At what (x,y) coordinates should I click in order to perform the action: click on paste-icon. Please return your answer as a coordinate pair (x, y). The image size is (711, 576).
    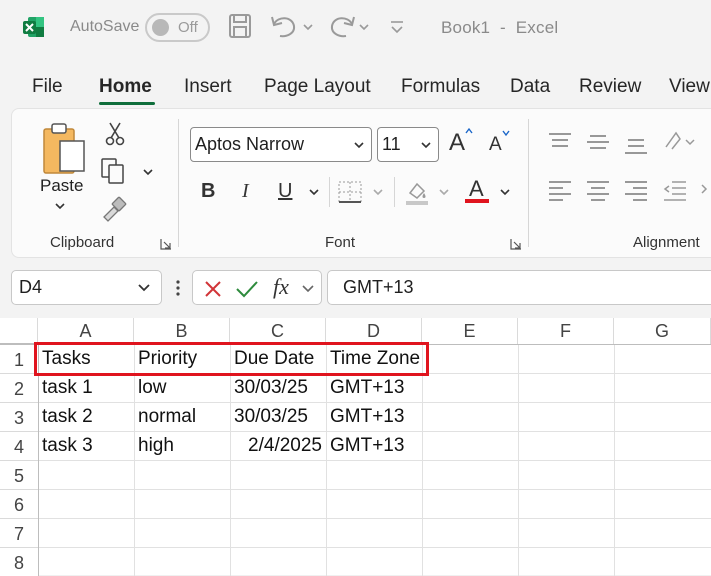
    Looking at the image, I should click on (64, 149).